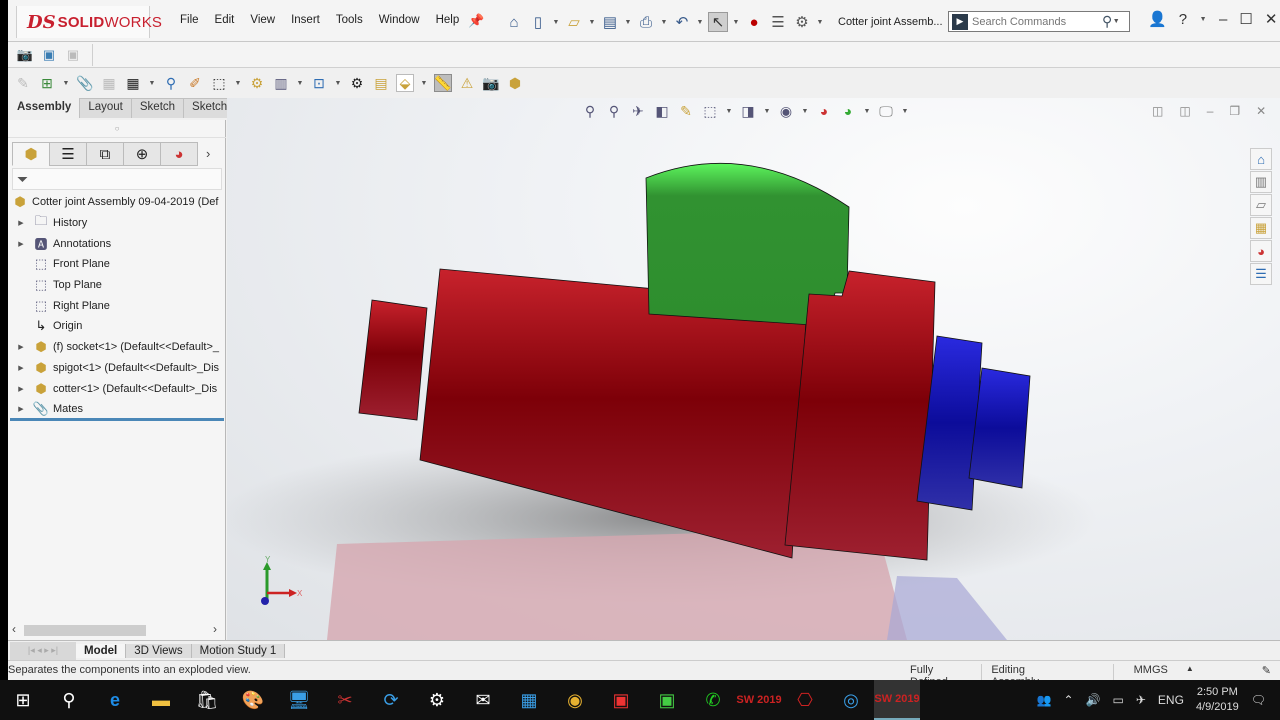 The image size is (1280, 720). I want to click on menu-edit: Edit, so click(225, 20).